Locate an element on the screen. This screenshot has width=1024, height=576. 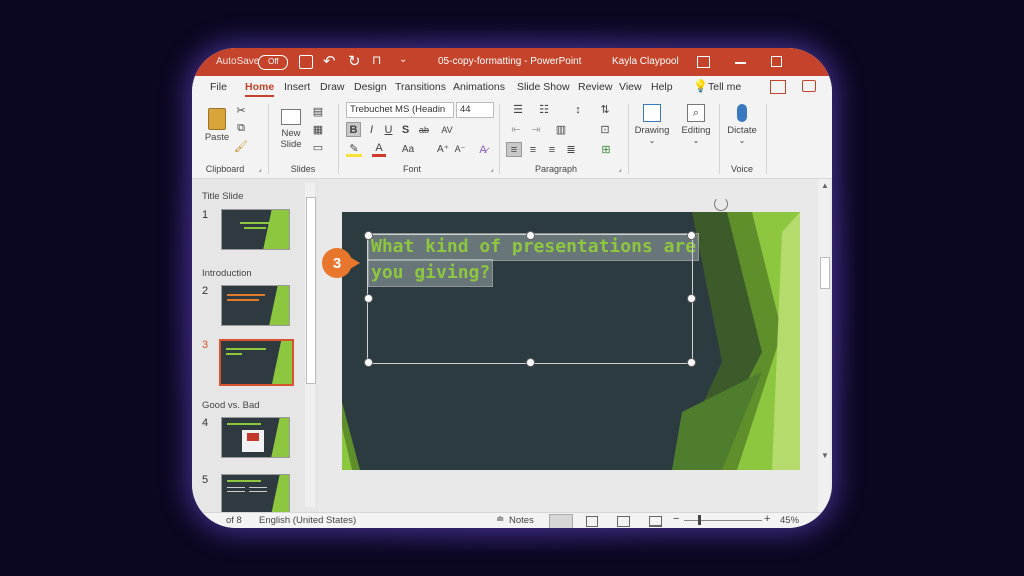
zoom-level: 45% is located at coordinates (789, 520).